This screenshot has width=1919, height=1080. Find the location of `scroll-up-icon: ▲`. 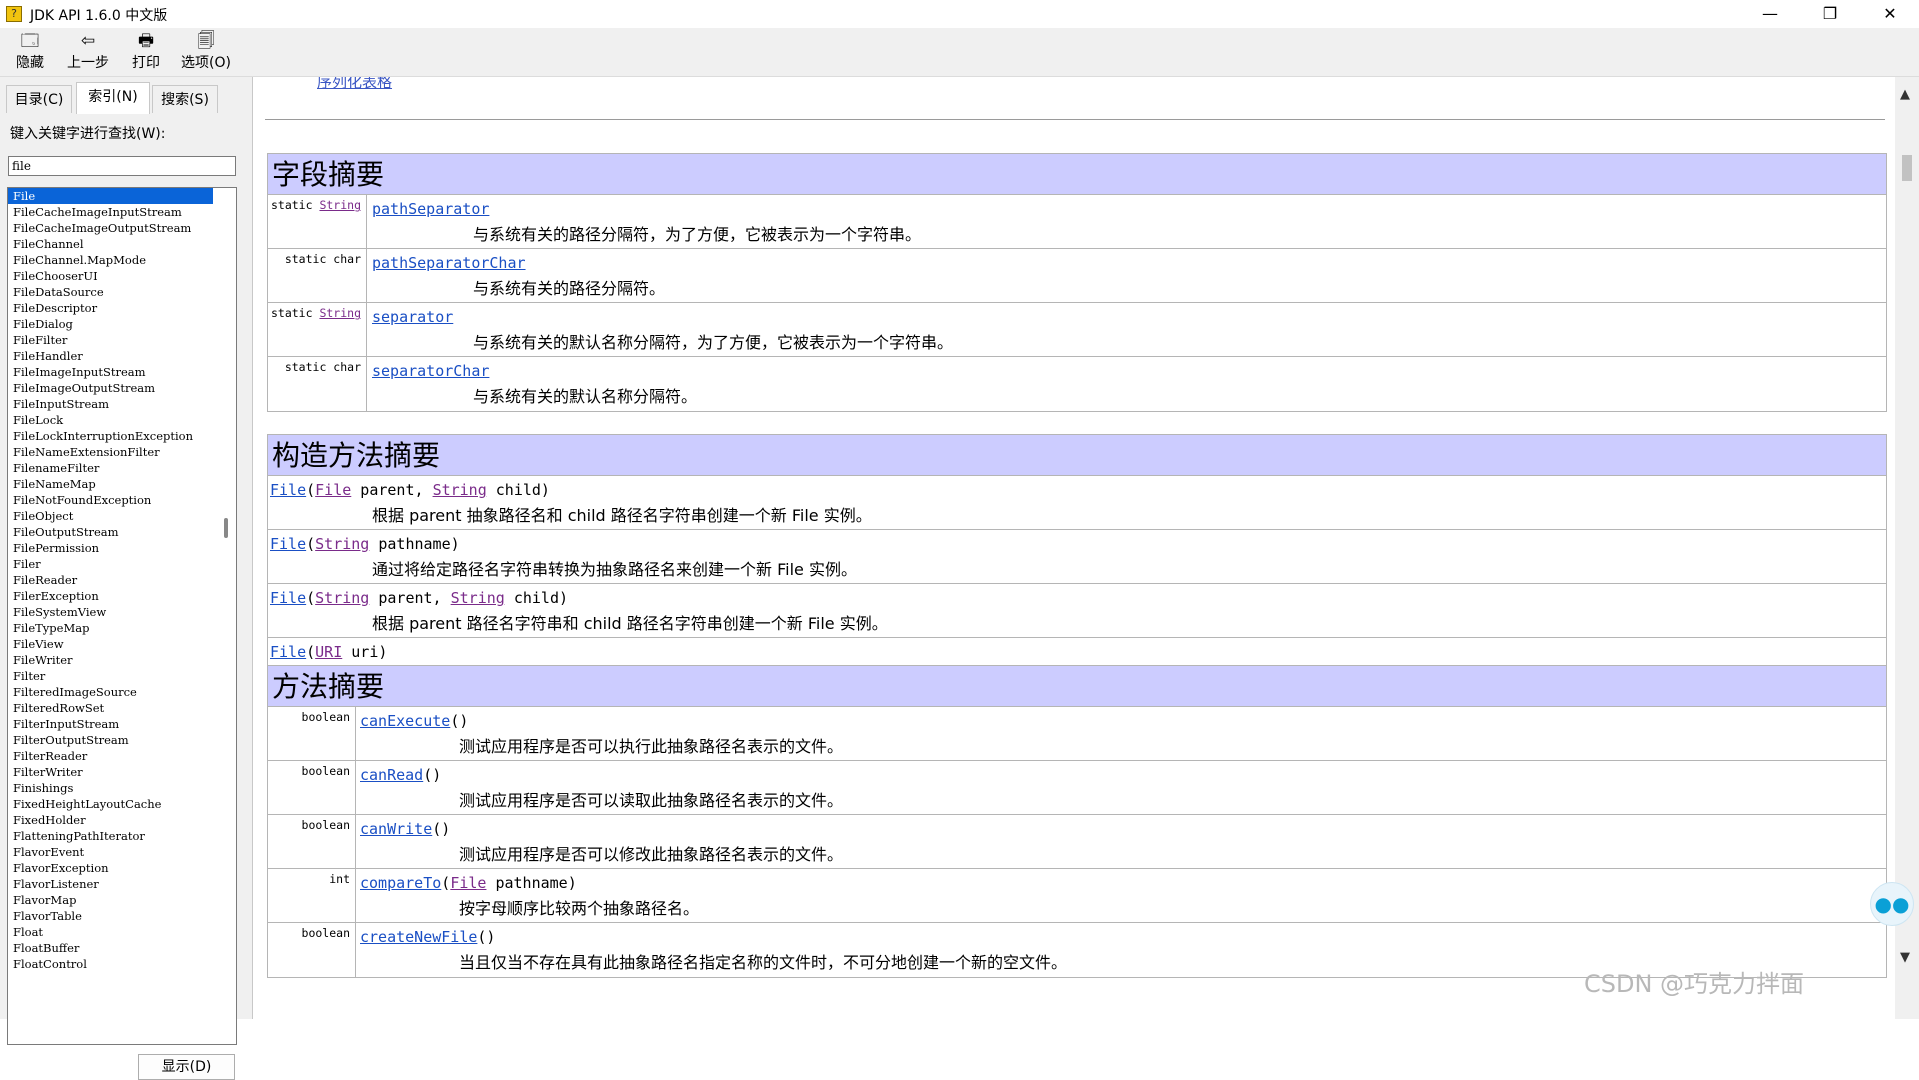

scroll-up-icon: ▲ is located at coordinates (1905, 94).